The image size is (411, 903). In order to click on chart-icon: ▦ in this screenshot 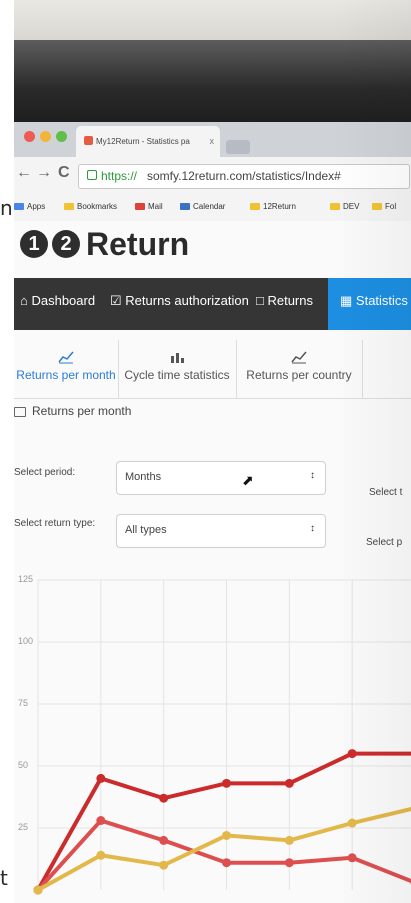, I will do `click(348, 300)`.